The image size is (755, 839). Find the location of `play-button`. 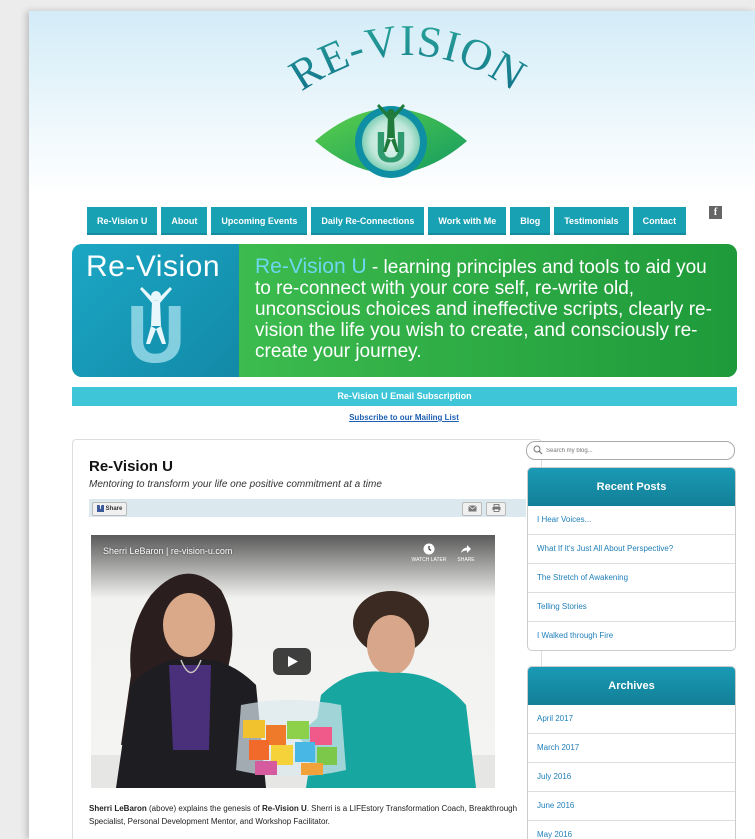

play-button is located at coordinates (292, 661).